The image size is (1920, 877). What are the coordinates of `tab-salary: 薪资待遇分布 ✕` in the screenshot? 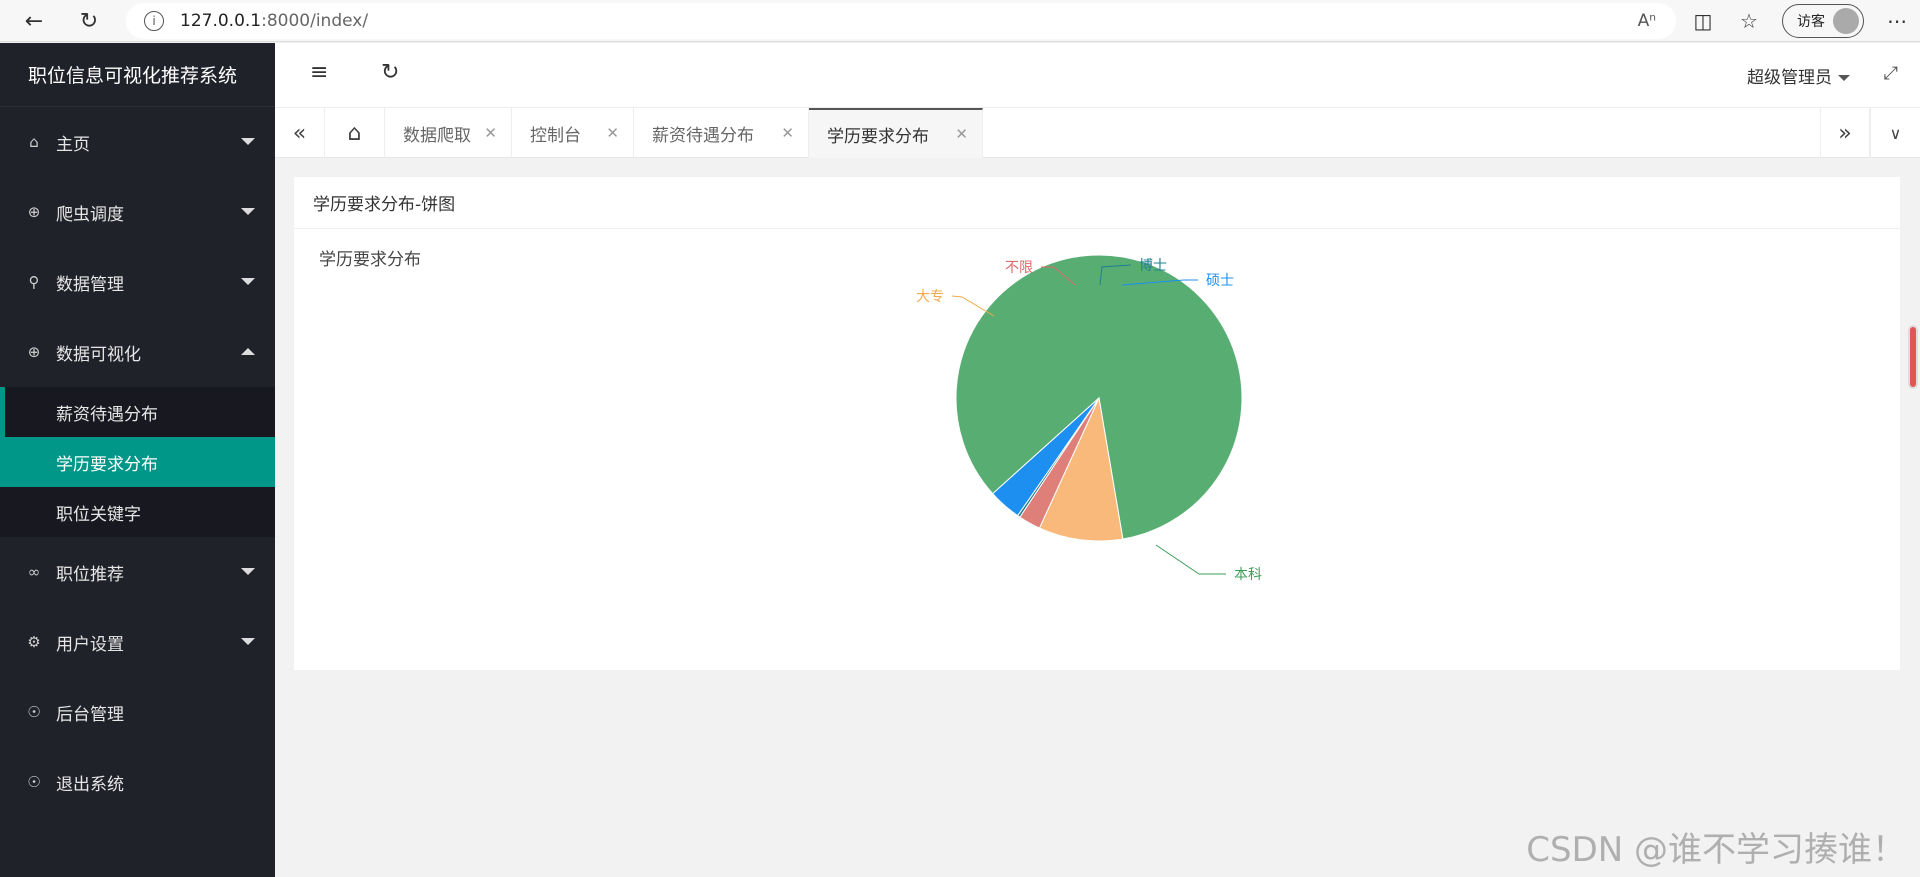 It's located at (721, 133).